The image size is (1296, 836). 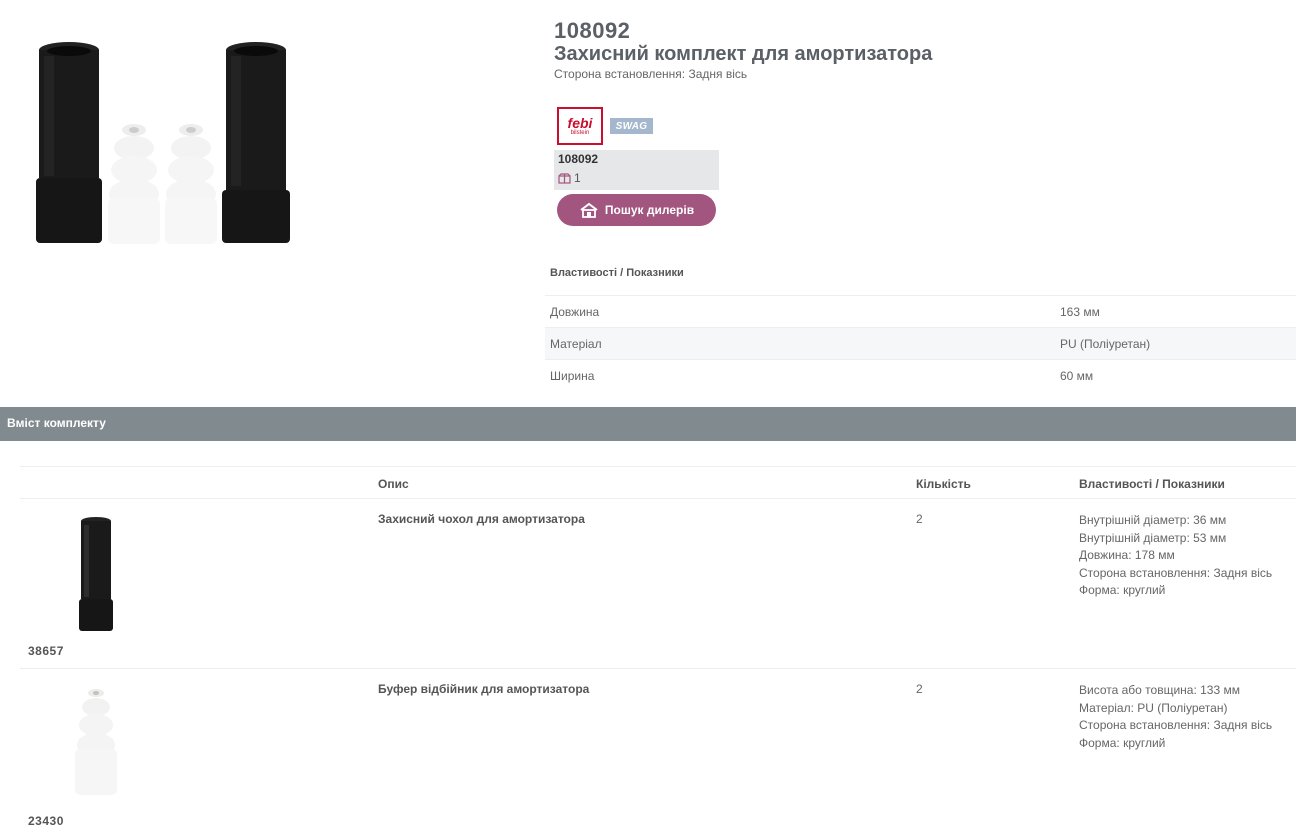 I want to click on property-name: Довжина, so click(x=575, y=311).